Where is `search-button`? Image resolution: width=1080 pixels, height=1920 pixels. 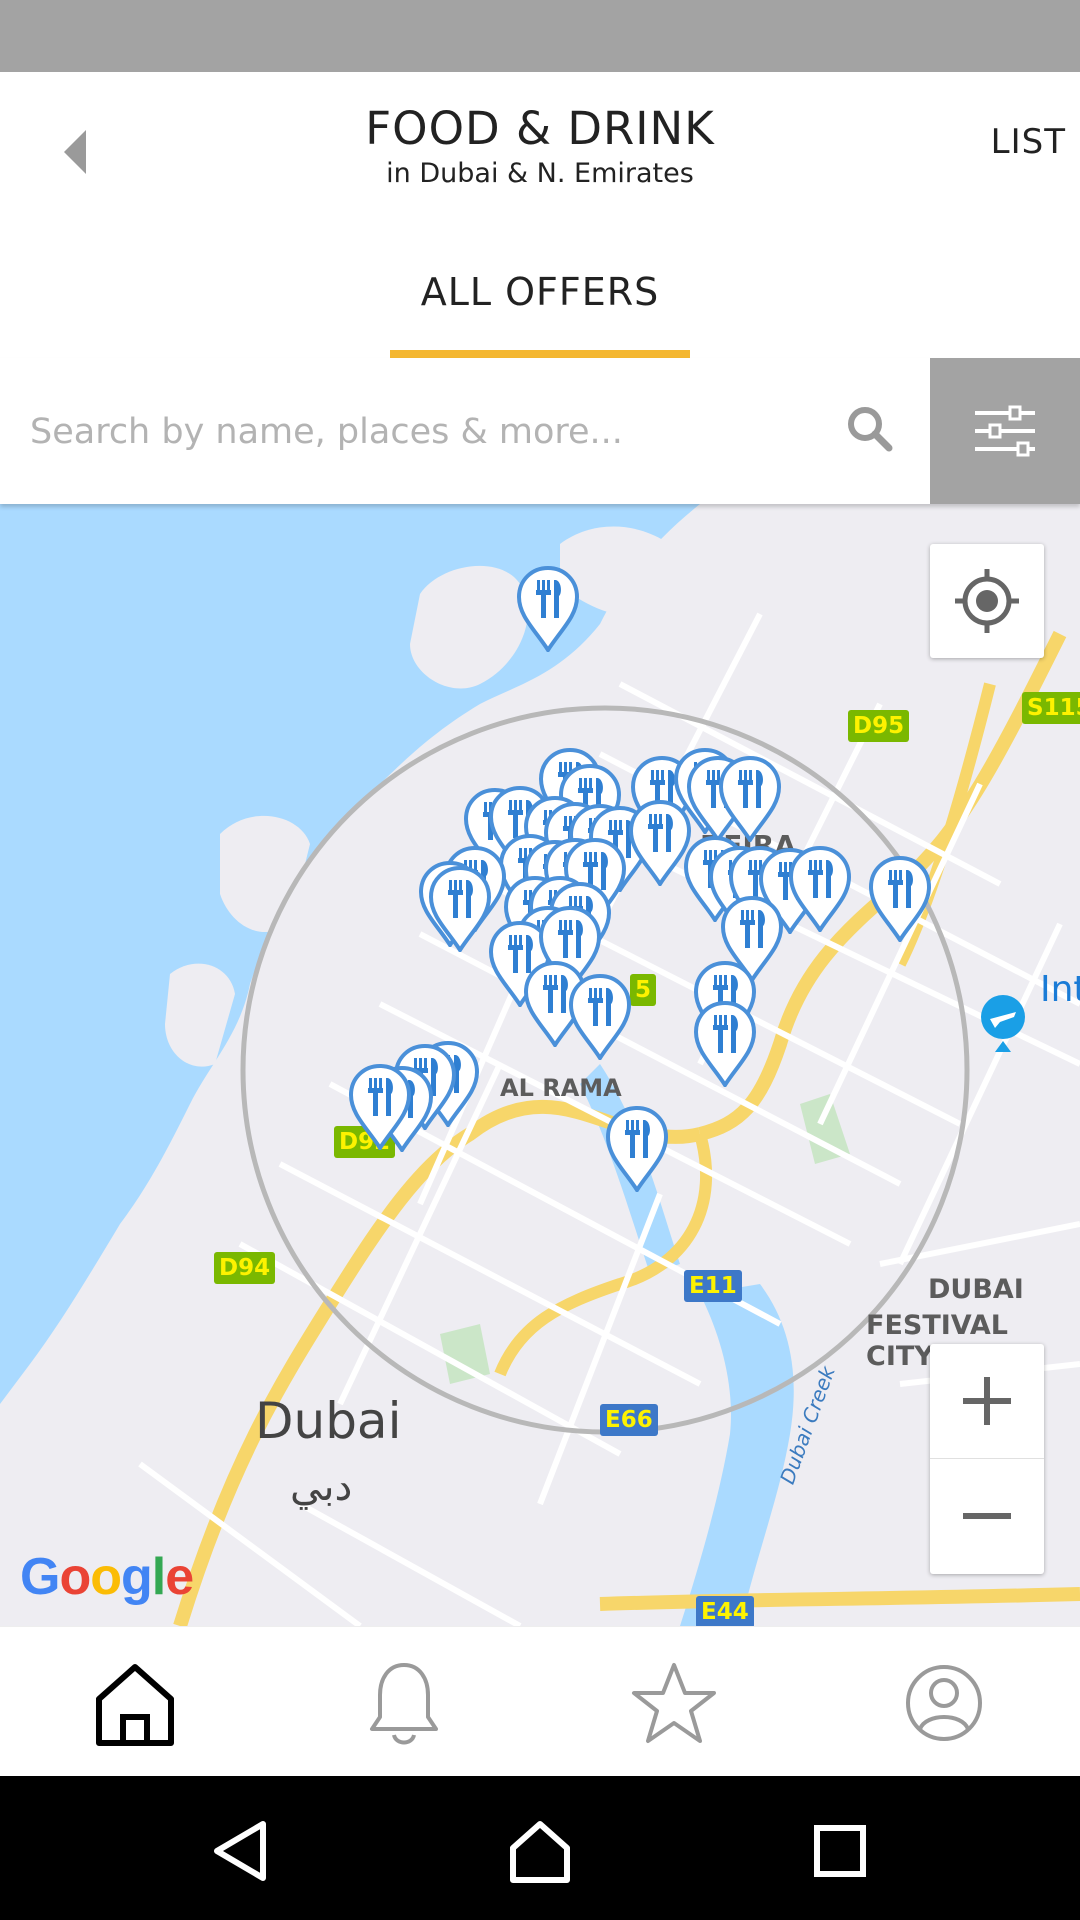
search-button is located at coordinates (870, 429).